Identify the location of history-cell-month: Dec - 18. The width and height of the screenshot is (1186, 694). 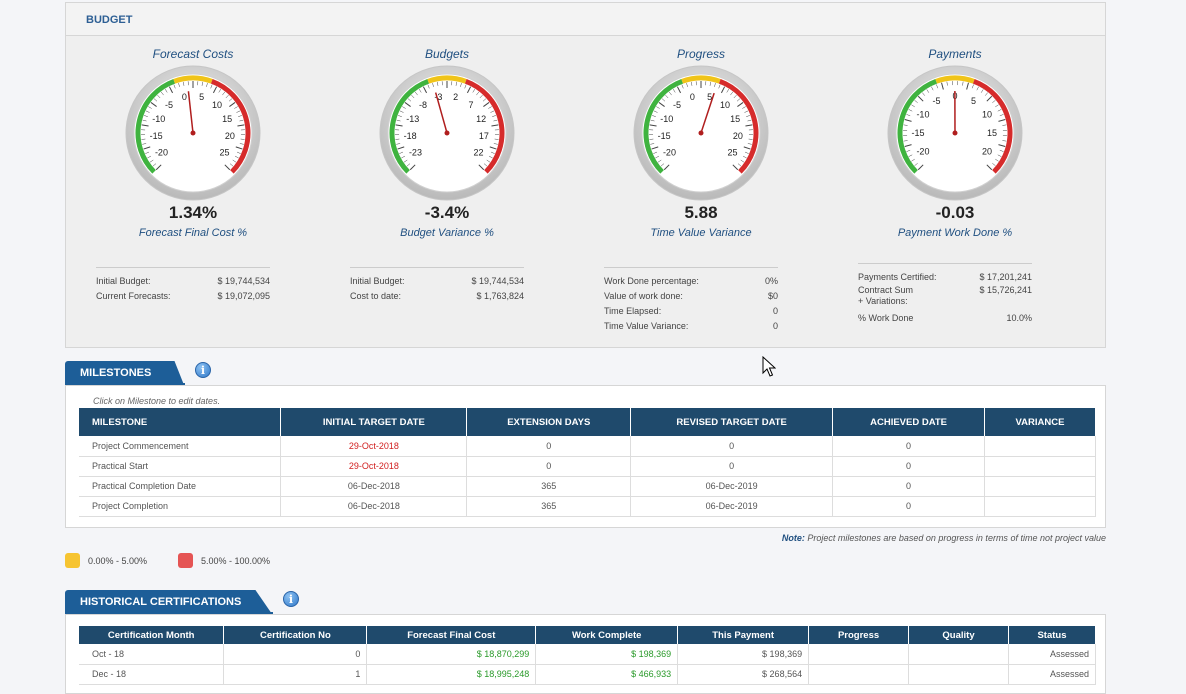
(151, 674).